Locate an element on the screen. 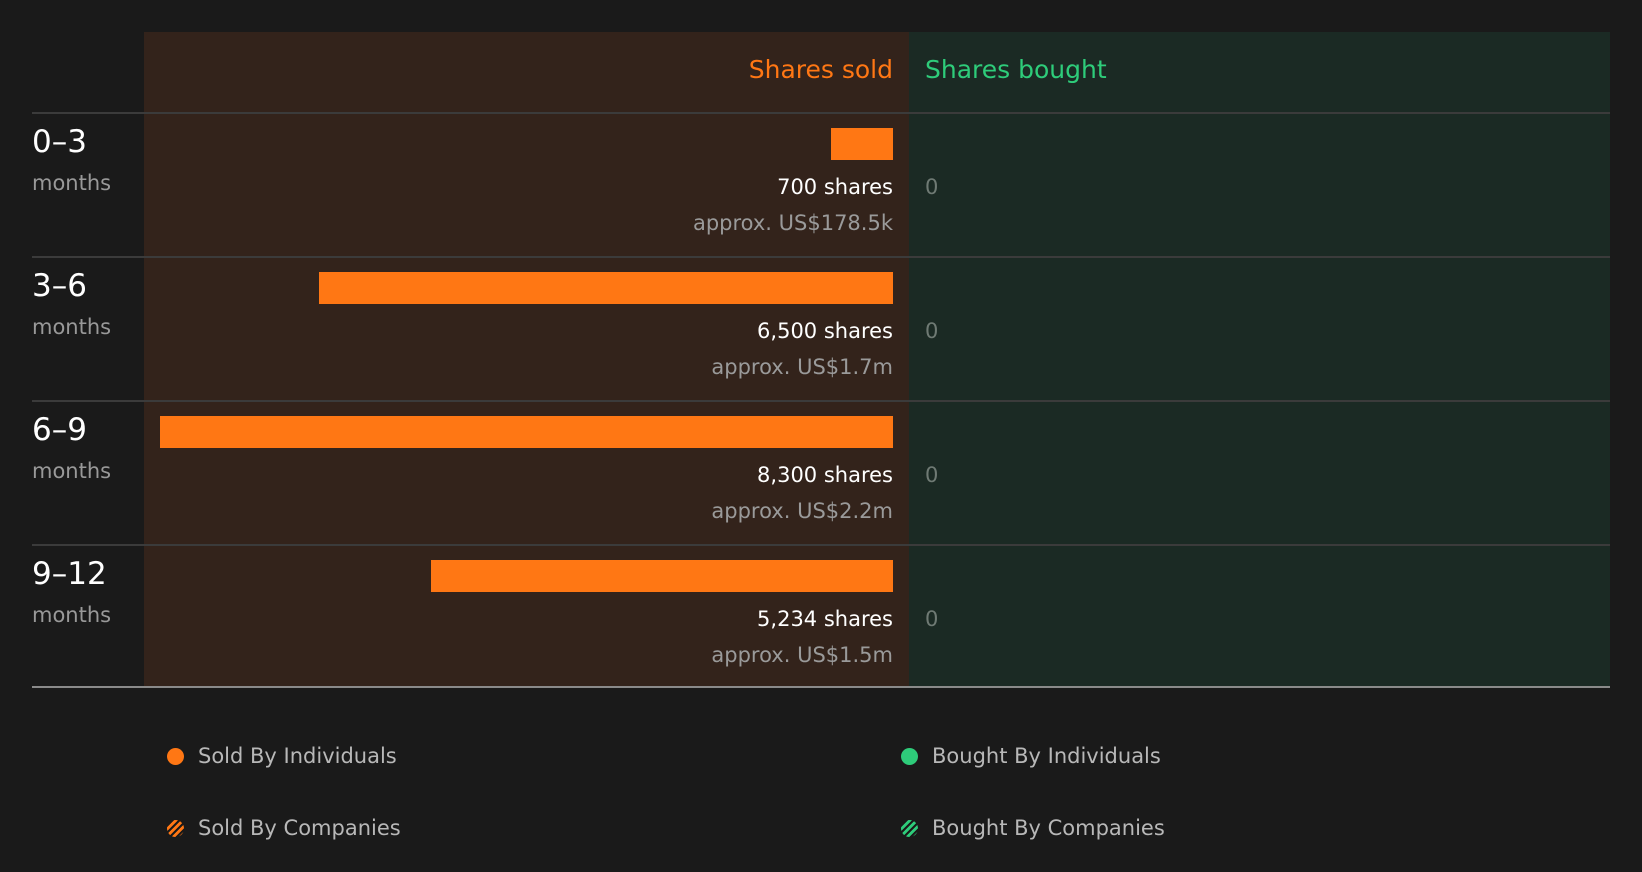 This screenshot has width=1642, height=872. sold-shares-label: 6,500 shares is located at coordinates (825, 331).